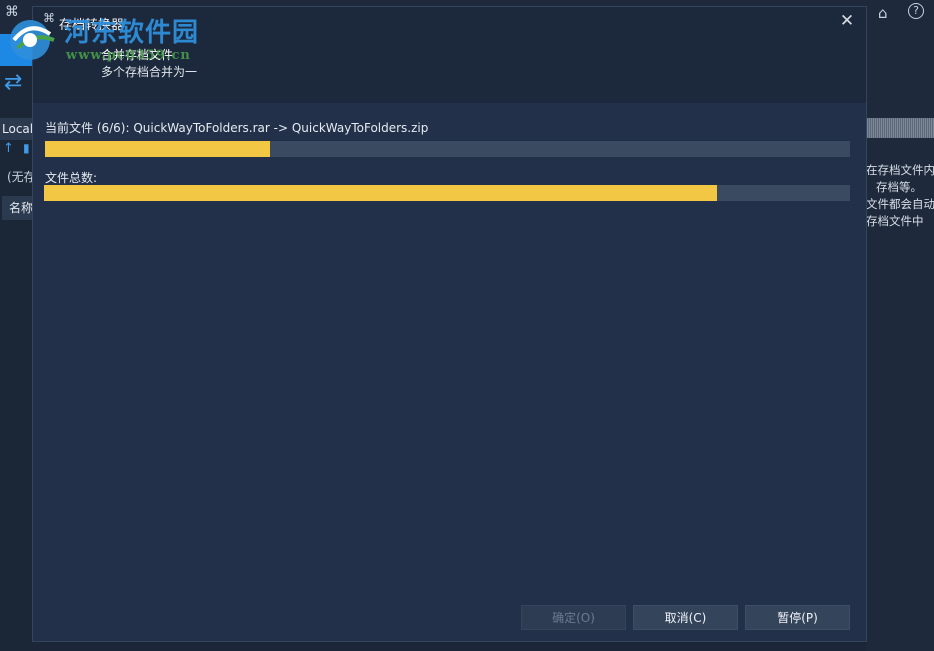 This screenshot has width=934, height=651. I want to click on pause-button: 暂停(P), so click(797, 617).